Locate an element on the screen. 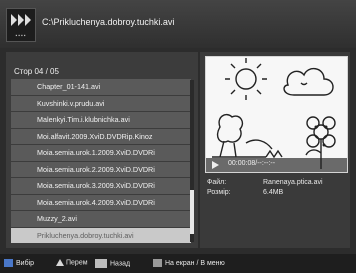 This screenshot has width=356, height=273. fullscreen-key-icon is located at coordinates (157, 263).